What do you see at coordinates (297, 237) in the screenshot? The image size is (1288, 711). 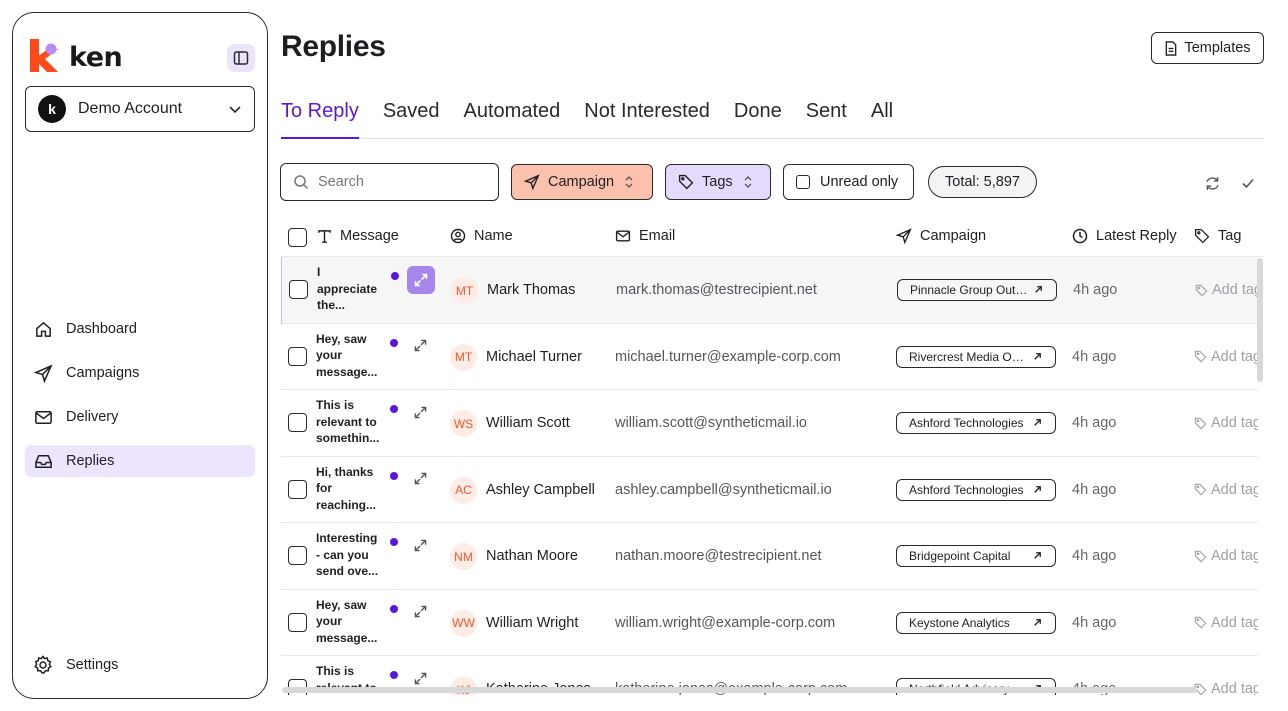 I see `select-all-checkbox` at bounding box center [297, 237].